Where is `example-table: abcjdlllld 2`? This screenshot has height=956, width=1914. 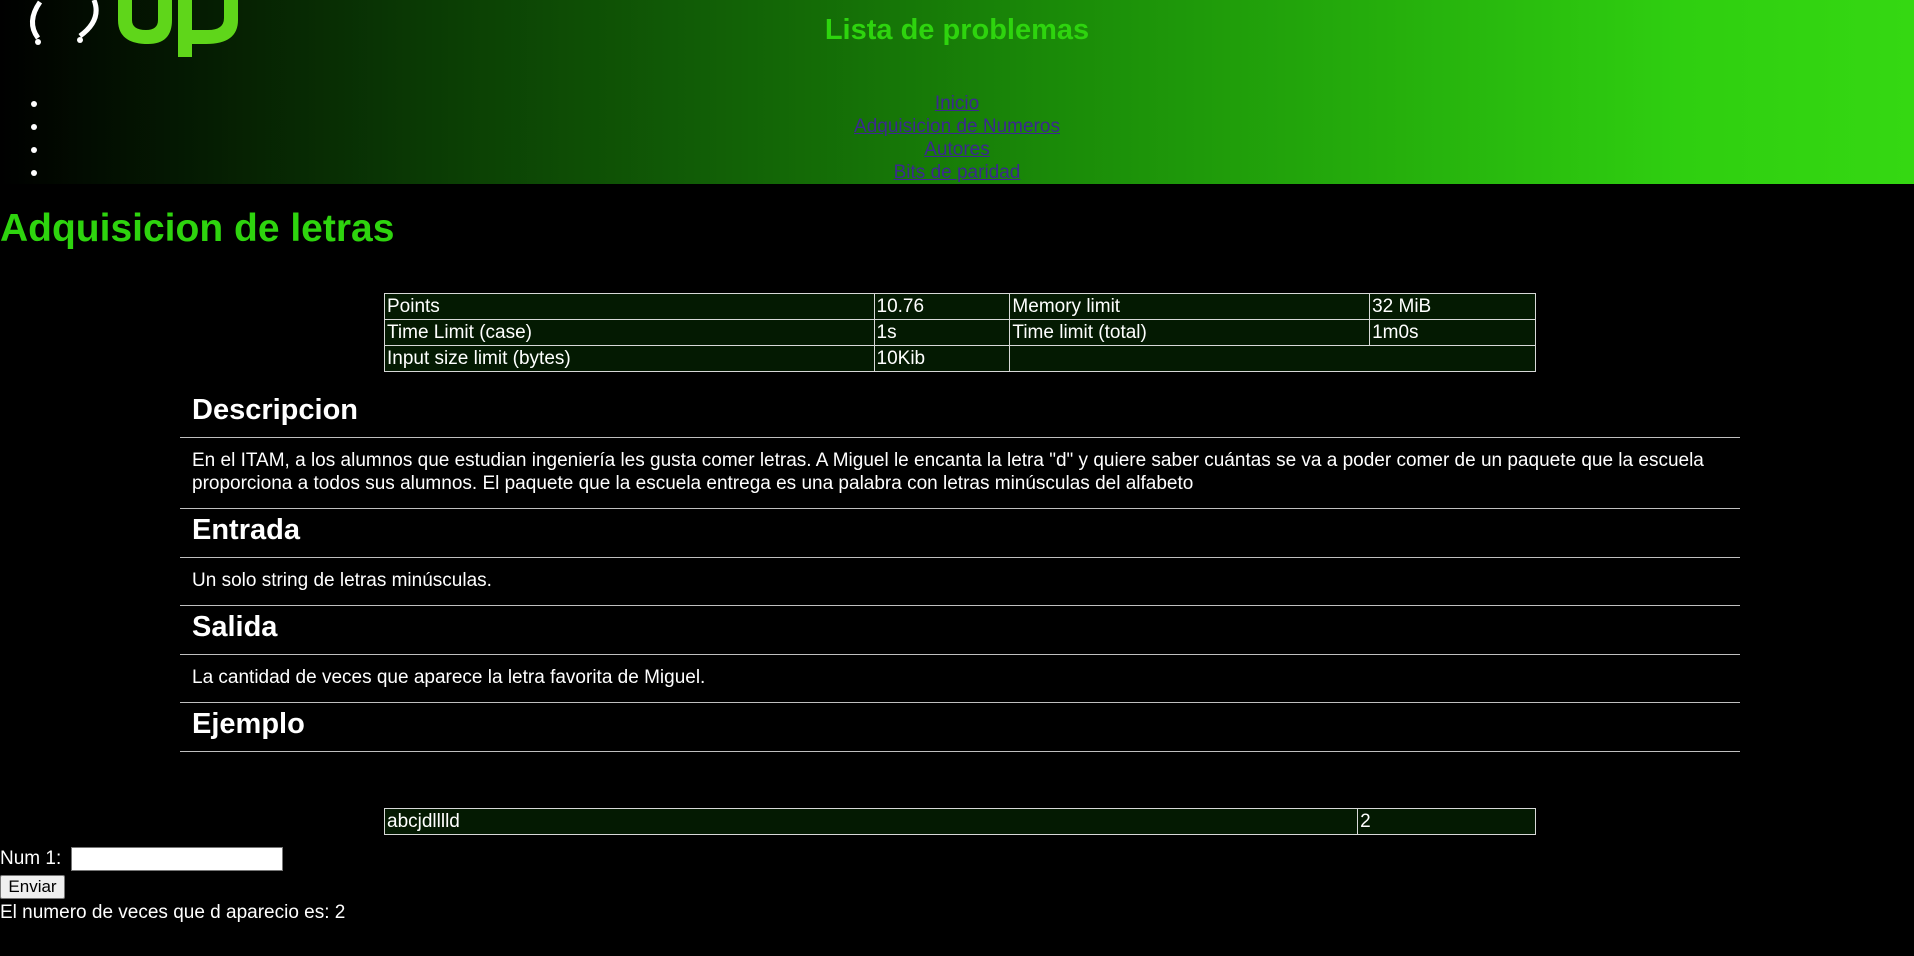 example-table: abcjdlllld 2 is located at coordinates (959, 821).